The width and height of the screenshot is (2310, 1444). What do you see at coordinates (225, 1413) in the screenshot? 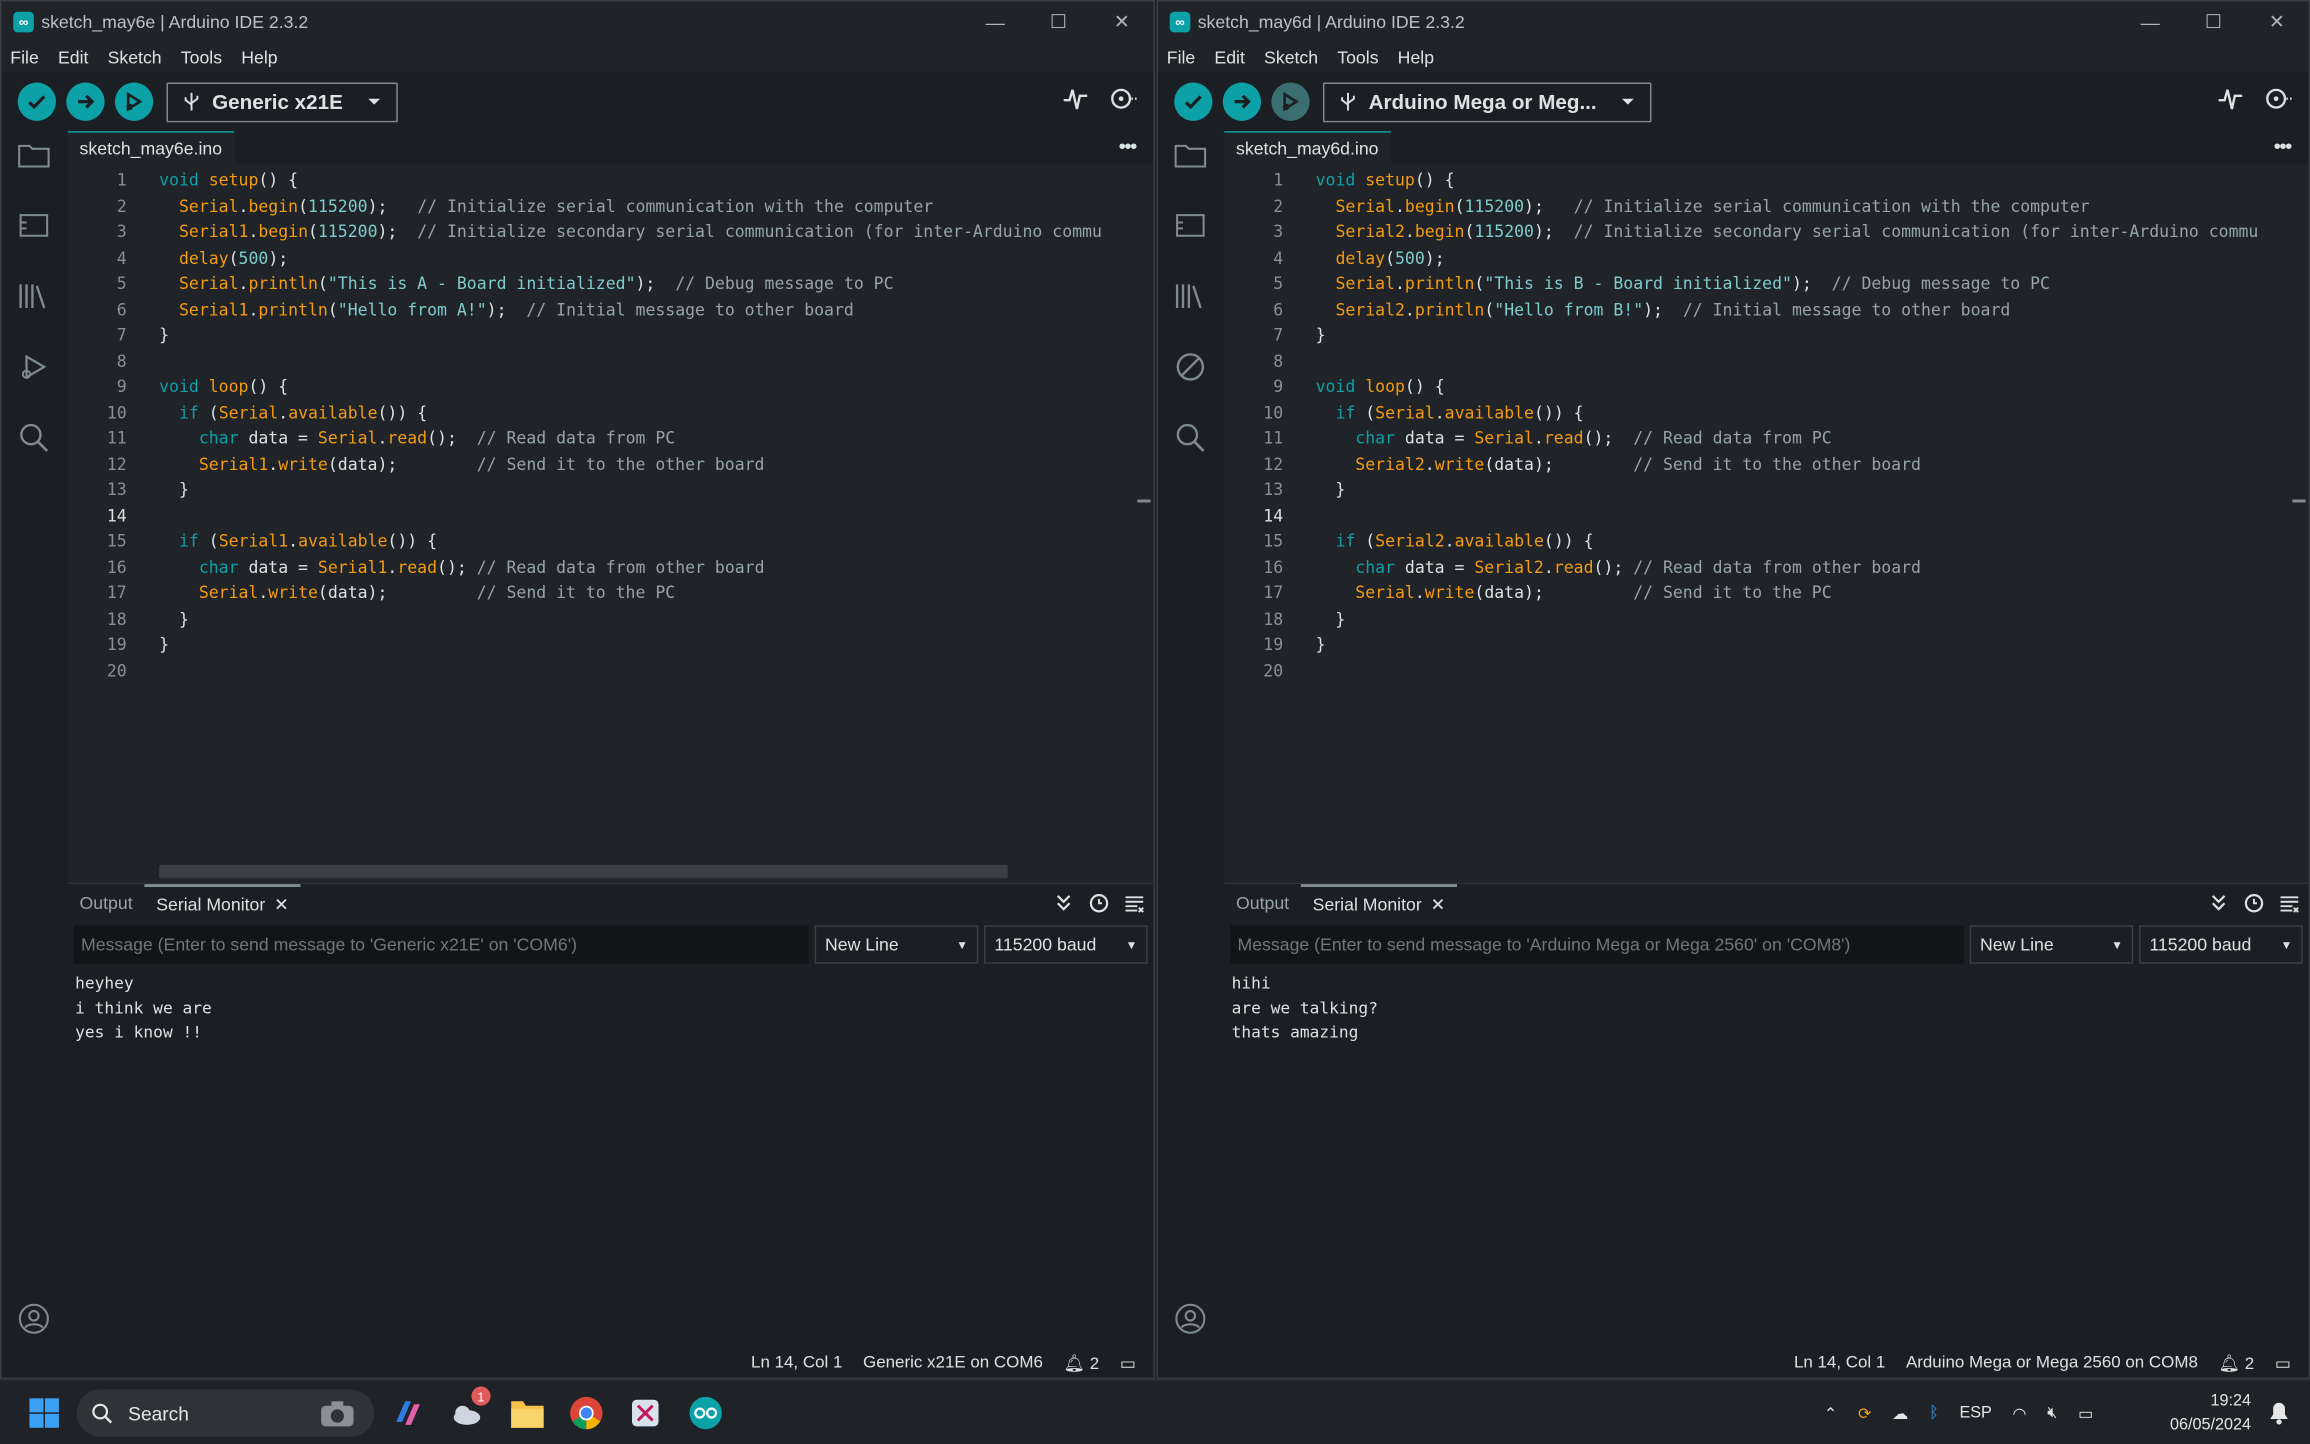
I see `taskbar-search: Search` at bounding box center [225, 1413].